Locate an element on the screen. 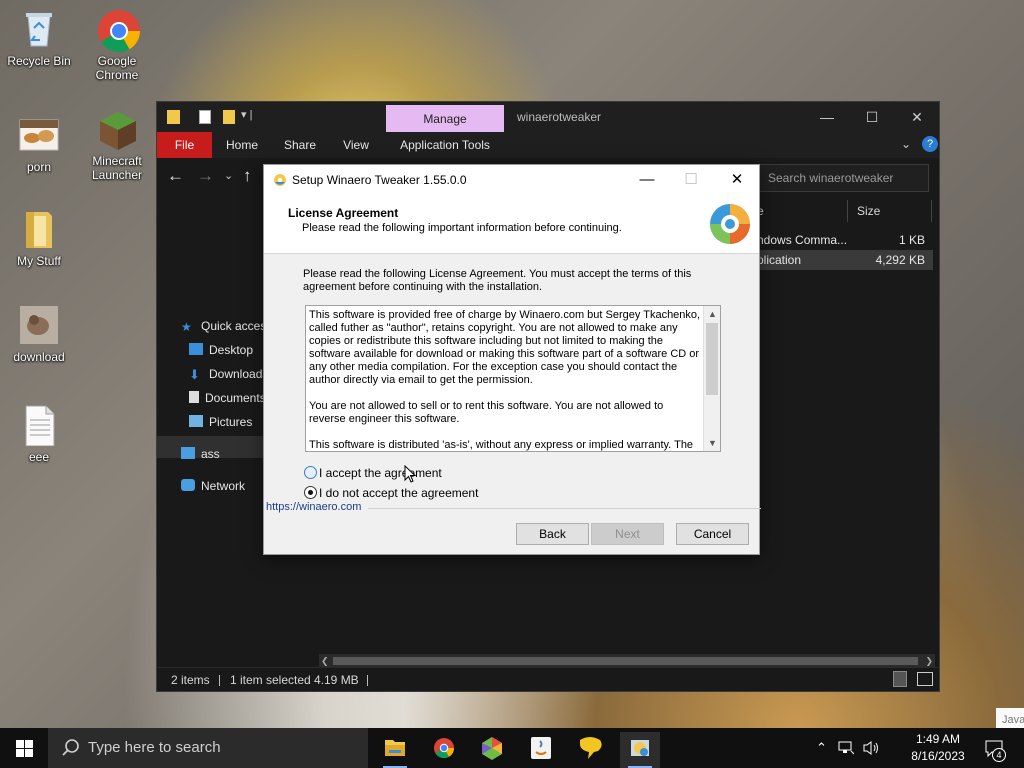 This screenshot has height=768, width=1024. mouse-cursor-icon is located at coordinates (410, 475).